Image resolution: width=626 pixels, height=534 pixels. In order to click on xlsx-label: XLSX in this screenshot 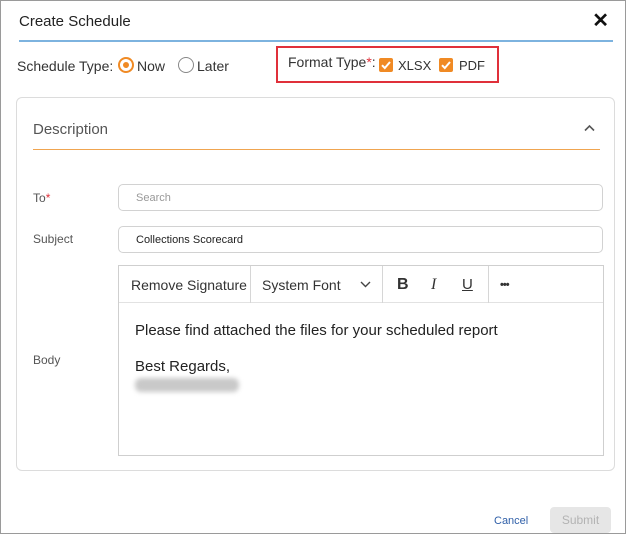, I will do `click(414, 65)`.